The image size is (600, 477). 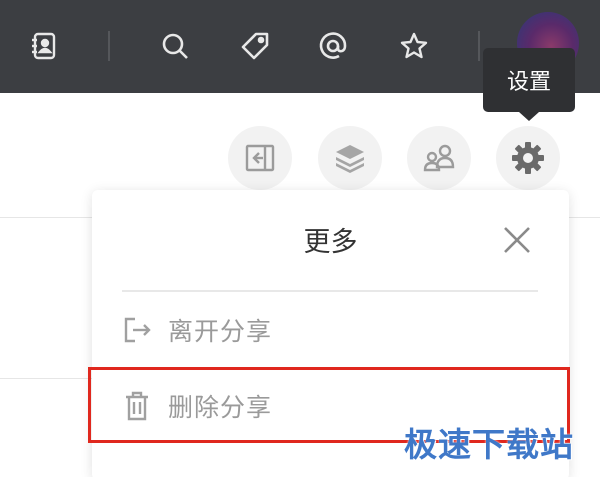 What do you see at coordinates (414, 46) in the screenshot?
I see `star-icon` at bounding box center [414, 46].